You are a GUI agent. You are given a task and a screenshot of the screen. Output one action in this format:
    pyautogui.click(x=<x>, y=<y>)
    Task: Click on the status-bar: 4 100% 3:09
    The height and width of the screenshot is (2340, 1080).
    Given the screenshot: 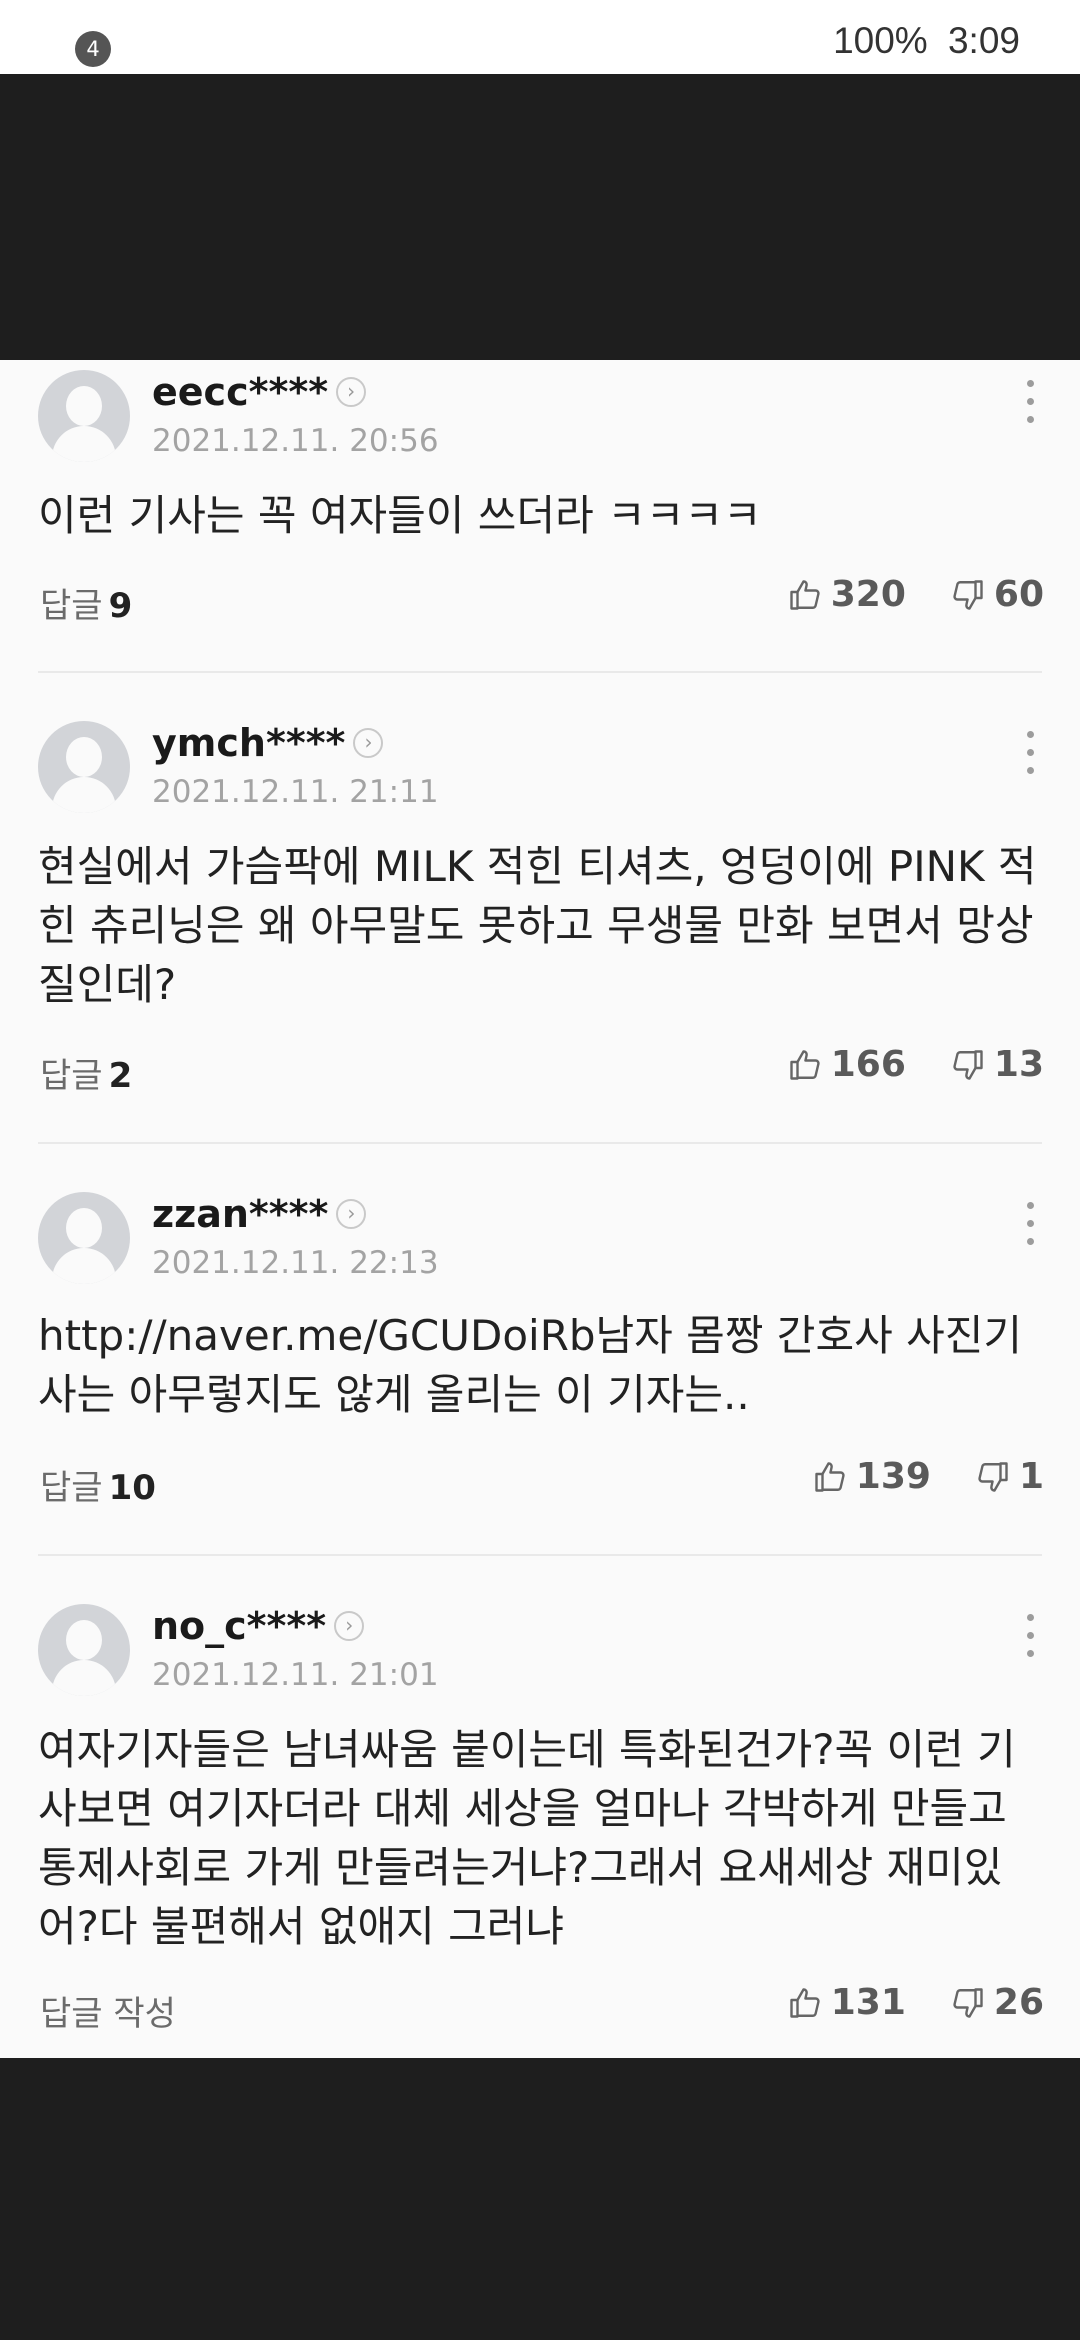 What is the action you would take?
    pyautogui.click(x=540, y=37)
    